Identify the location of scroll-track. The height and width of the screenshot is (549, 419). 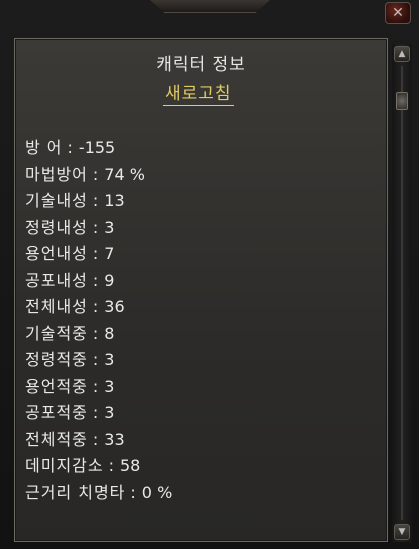
(402, 293).